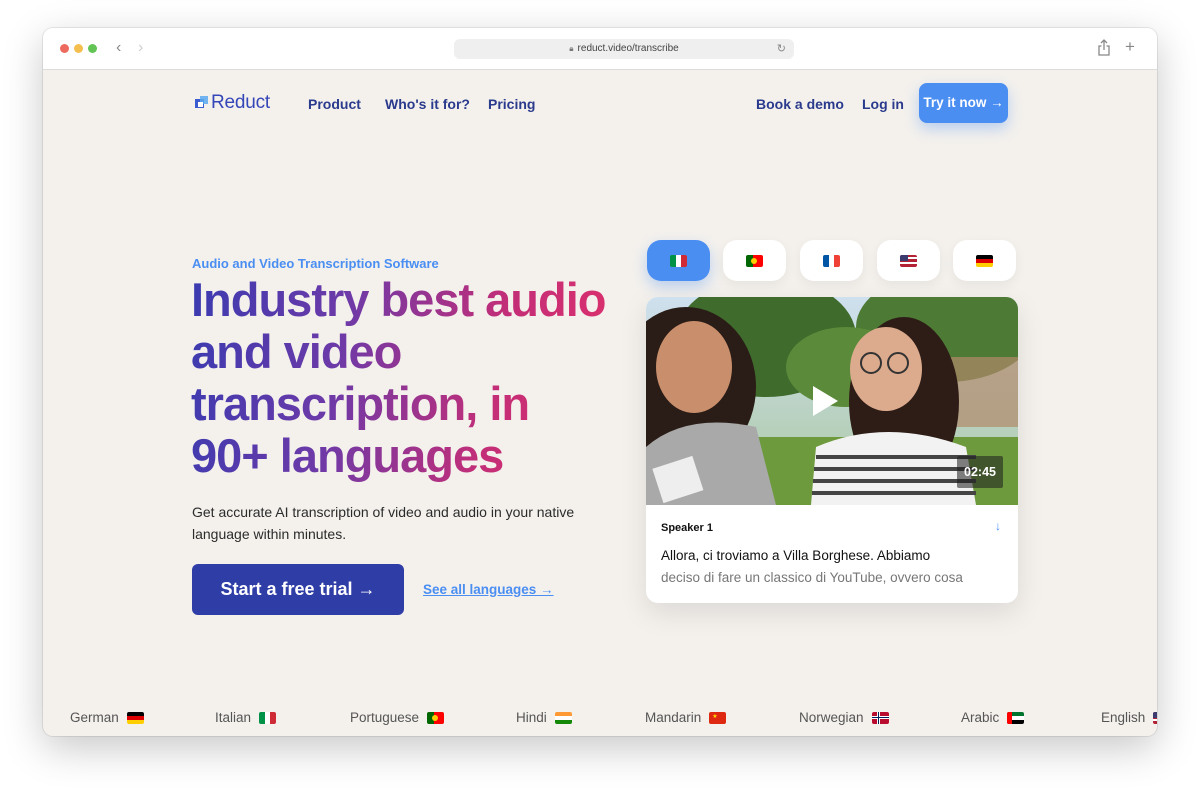  Describe the element at coordinates (571, 48) in the screenshot. I see `lock-icon: 🔒︎` at that location.